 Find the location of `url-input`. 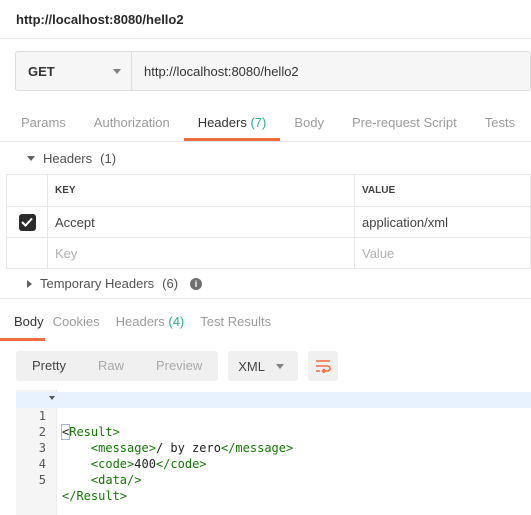

url-input is located at coordinates (331, 71).